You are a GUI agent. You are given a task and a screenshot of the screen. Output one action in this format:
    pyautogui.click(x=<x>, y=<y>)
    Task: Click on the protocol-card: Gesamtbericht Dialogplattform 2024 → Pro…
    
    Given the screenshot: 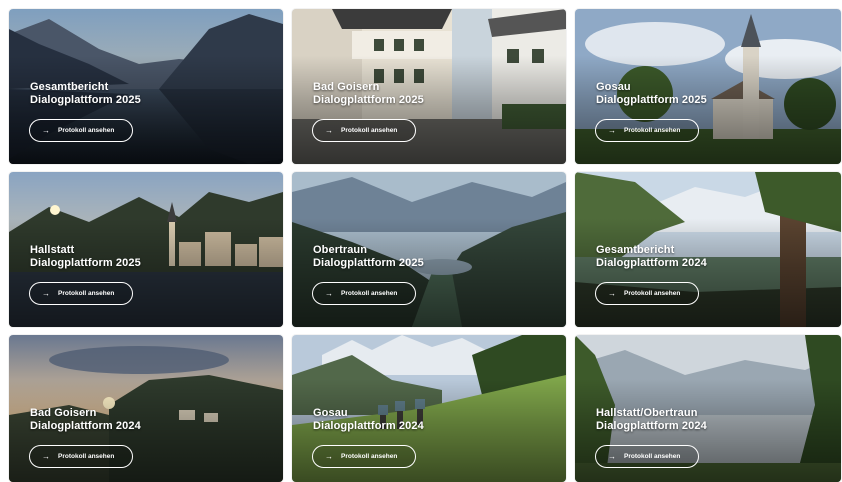 What is the action you would take?
    pyautogui.click(x=708, y=249)
    